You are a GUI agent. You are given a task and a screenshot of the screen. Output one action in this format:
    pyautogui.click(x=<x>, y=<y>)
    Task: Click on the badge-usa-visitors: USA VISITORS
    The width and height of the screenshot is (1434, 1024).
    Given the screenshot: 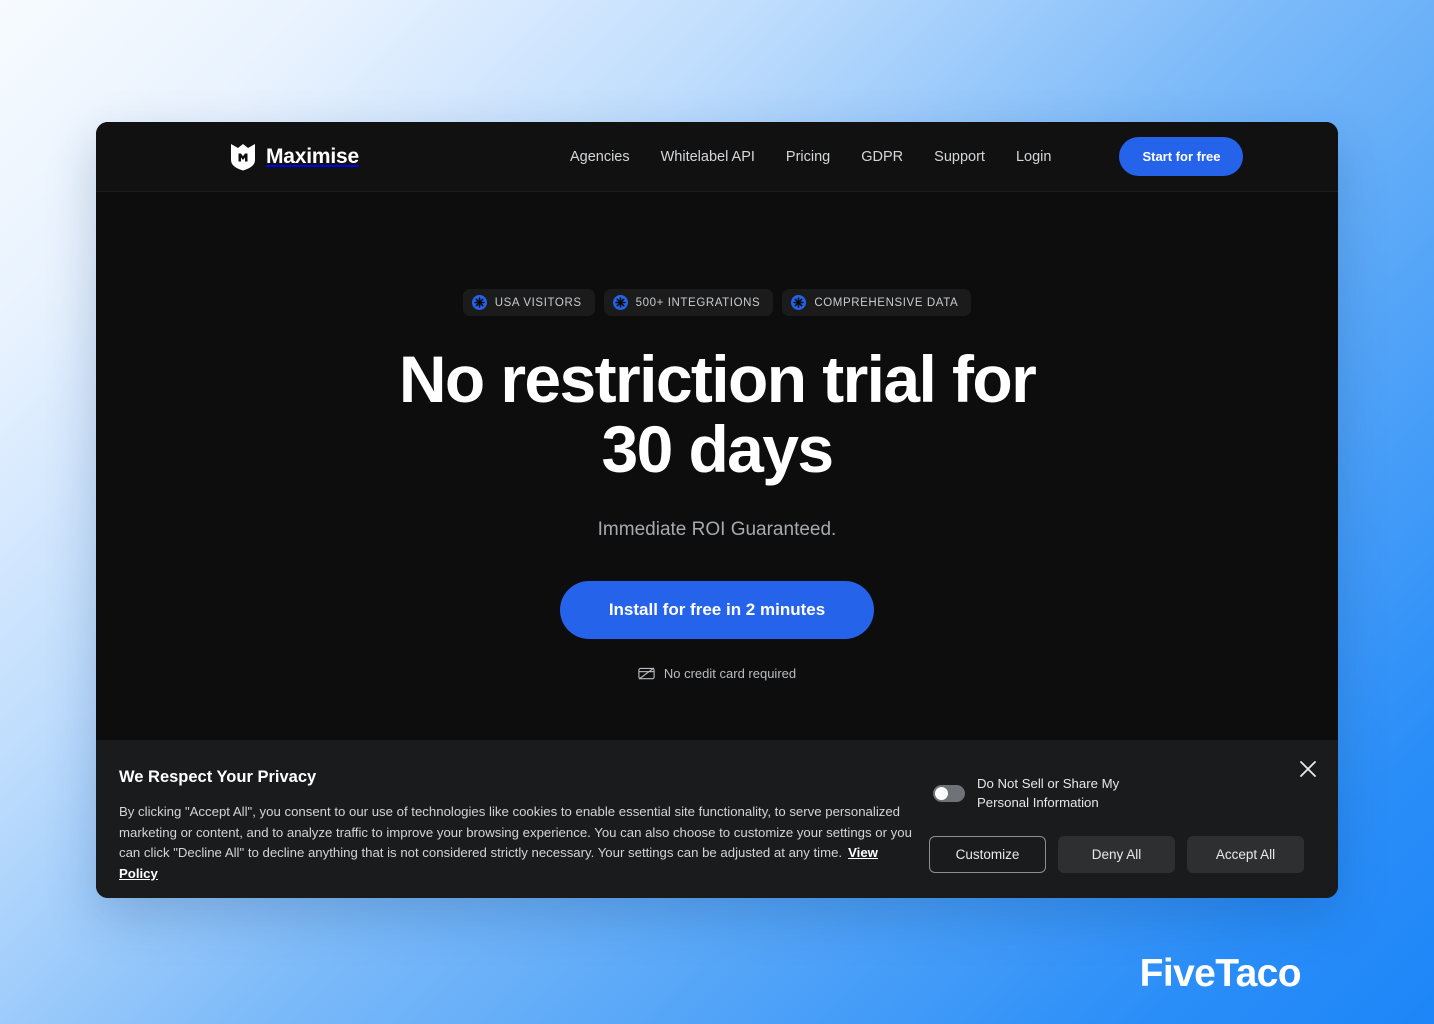 What is the action you would take?
    pyautogui.click(x=528, y=302)
    